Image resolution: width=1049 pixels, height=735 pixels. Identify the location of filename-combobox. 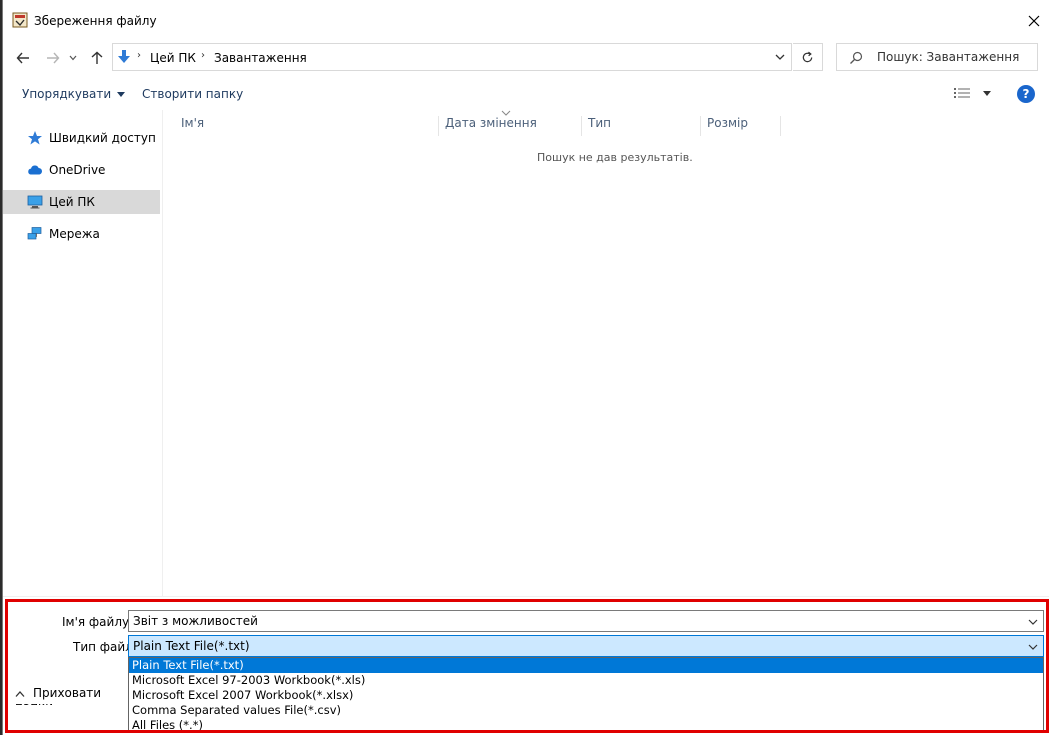
(586, 621).